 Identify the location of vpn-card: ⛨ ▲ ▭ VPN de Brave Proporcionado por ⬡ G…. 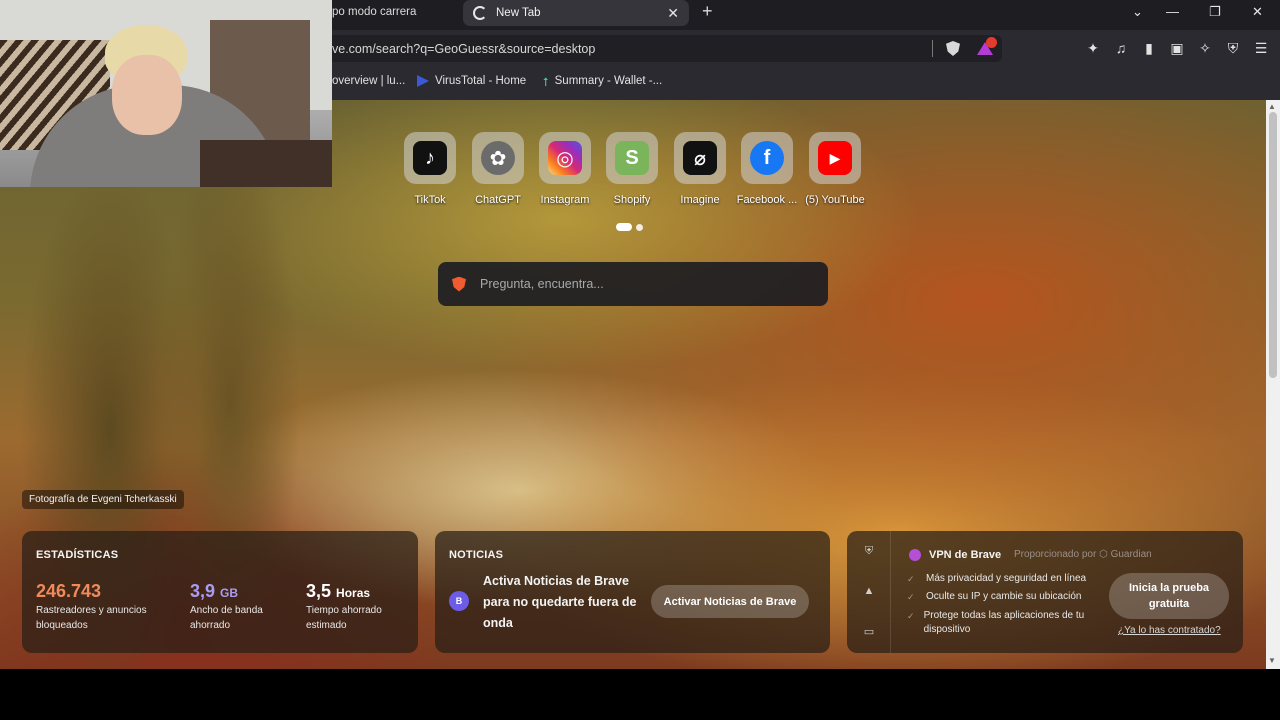
(1045, 592).